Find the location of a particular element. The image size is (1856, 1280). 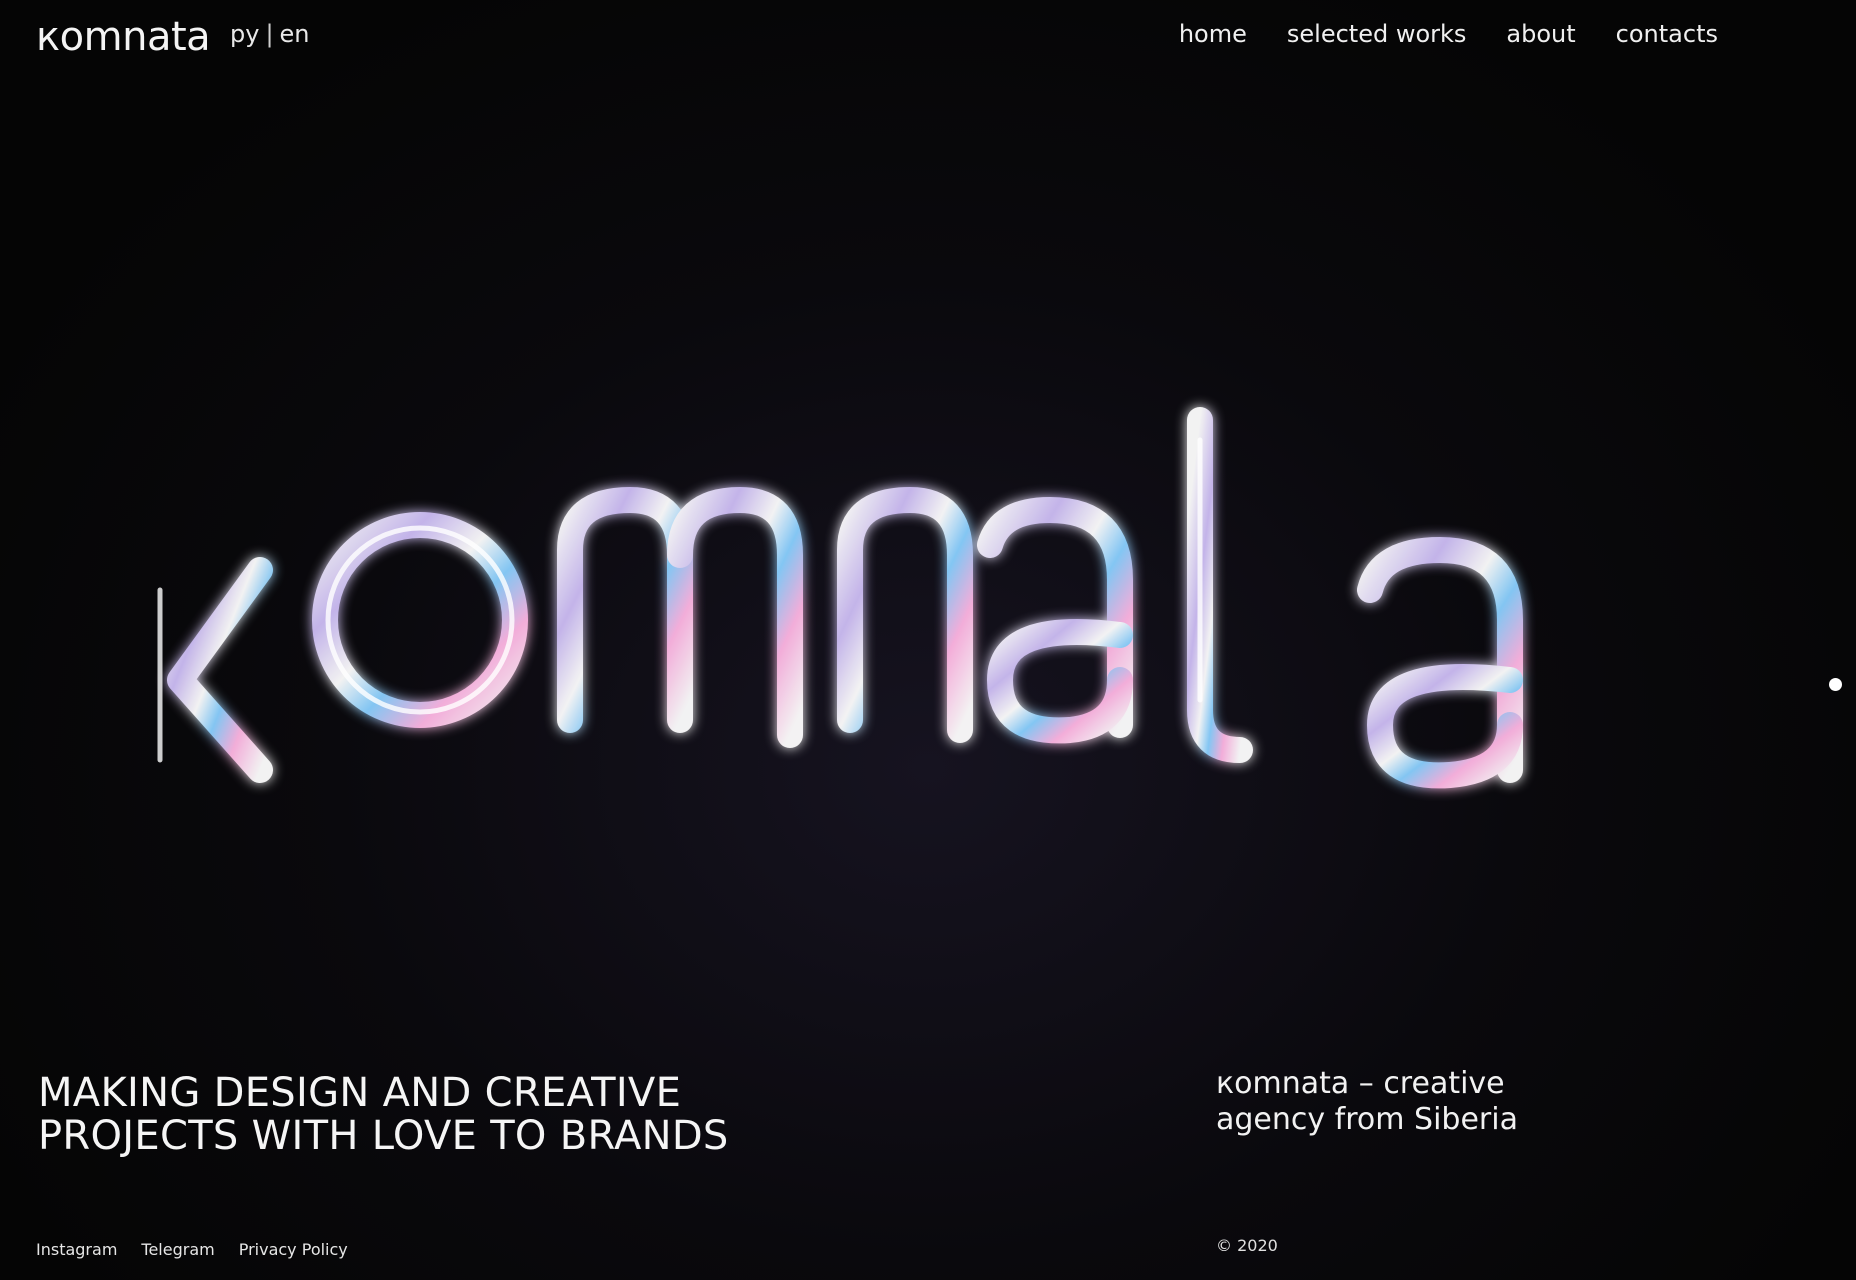

nav-home: home is located at coordinates (1213, 34).